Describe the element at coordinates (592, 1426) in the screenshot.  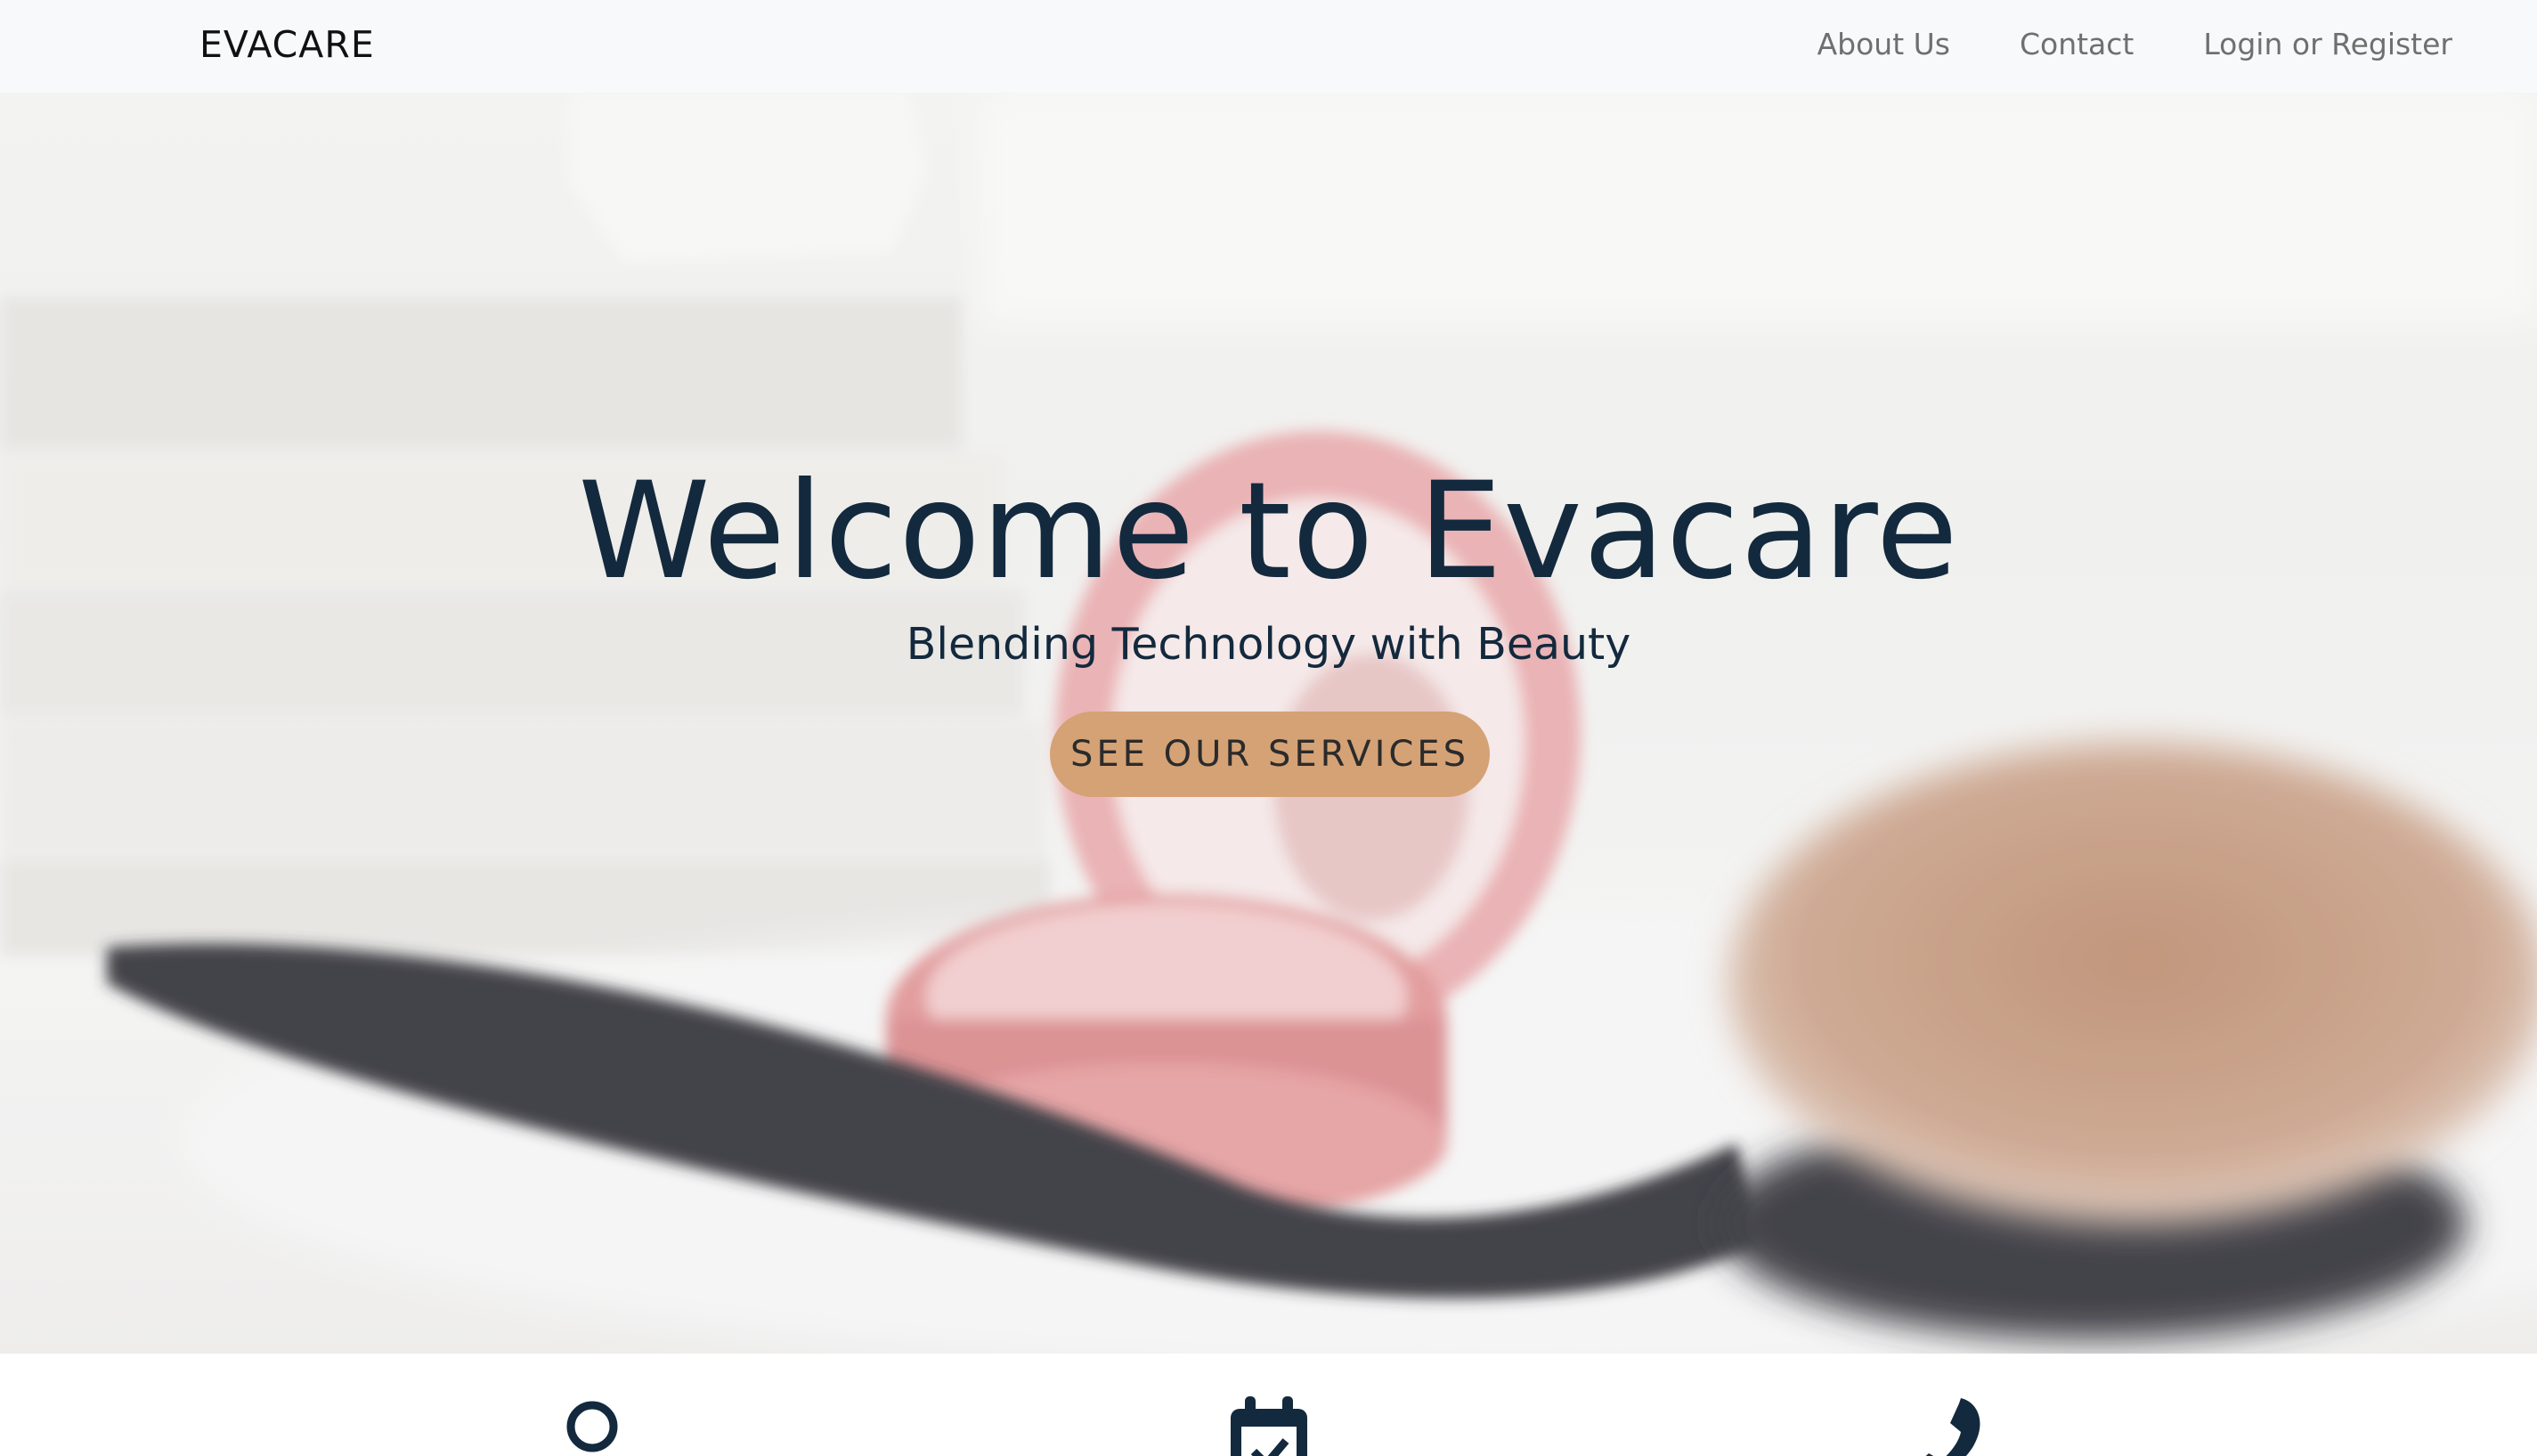
I see `user-icon` at that location.